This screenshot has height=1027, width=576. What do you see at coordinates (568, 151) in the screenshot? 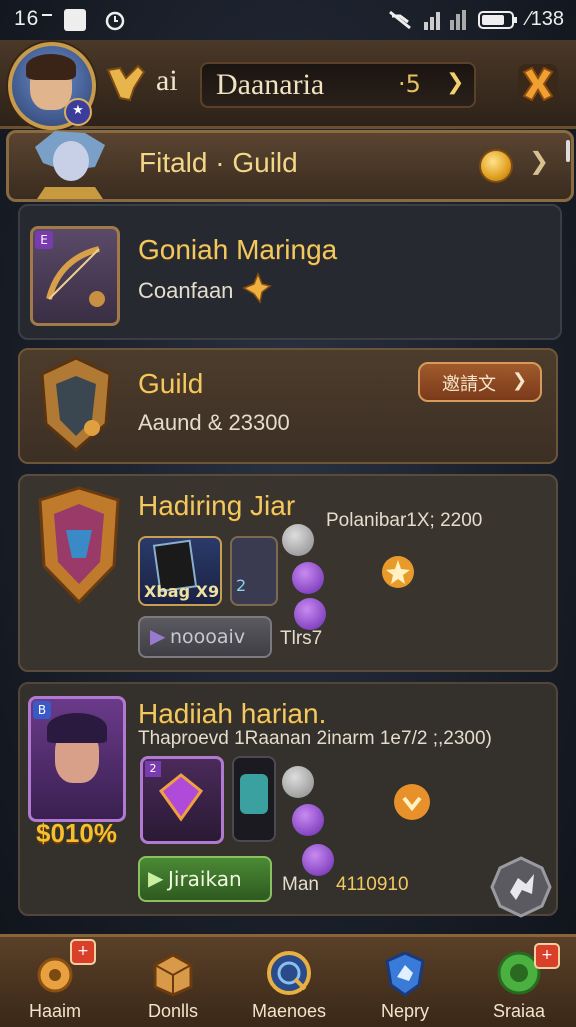
I see `scrollbar` at bounding box center [568, 151].